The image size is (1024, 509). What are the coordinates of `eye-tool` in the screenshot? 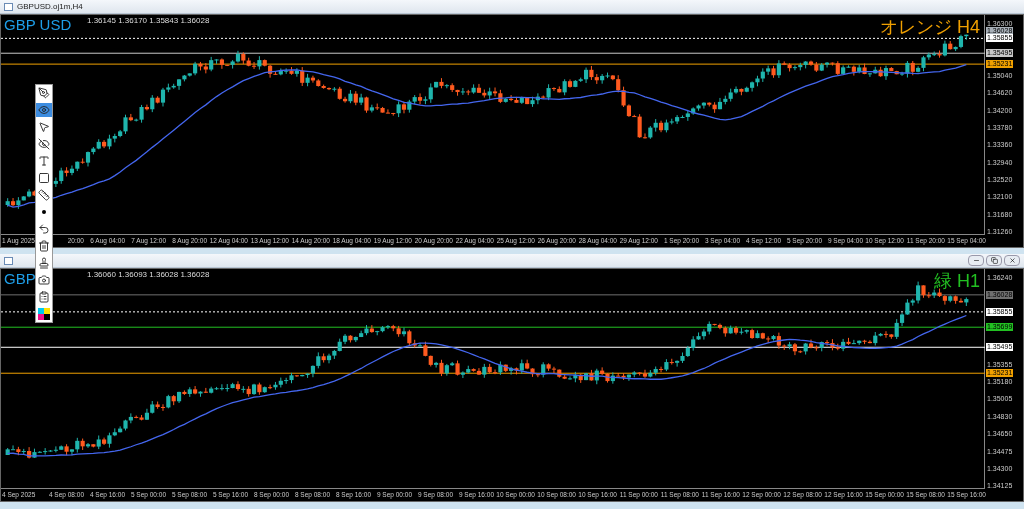 It's located at (44, 110).